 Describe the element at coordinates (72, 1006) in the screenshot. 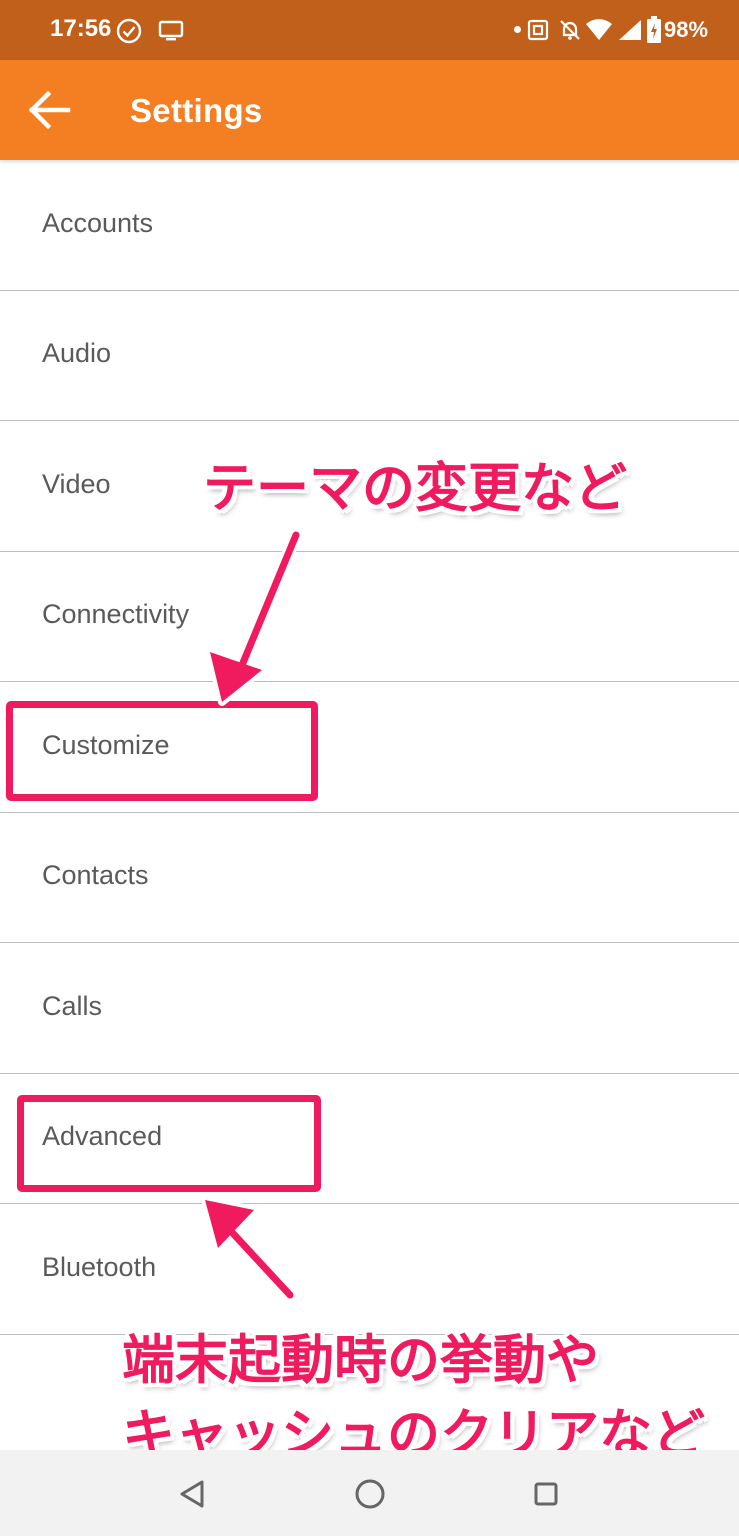

I see `settings-item-label: Calls` at that location.